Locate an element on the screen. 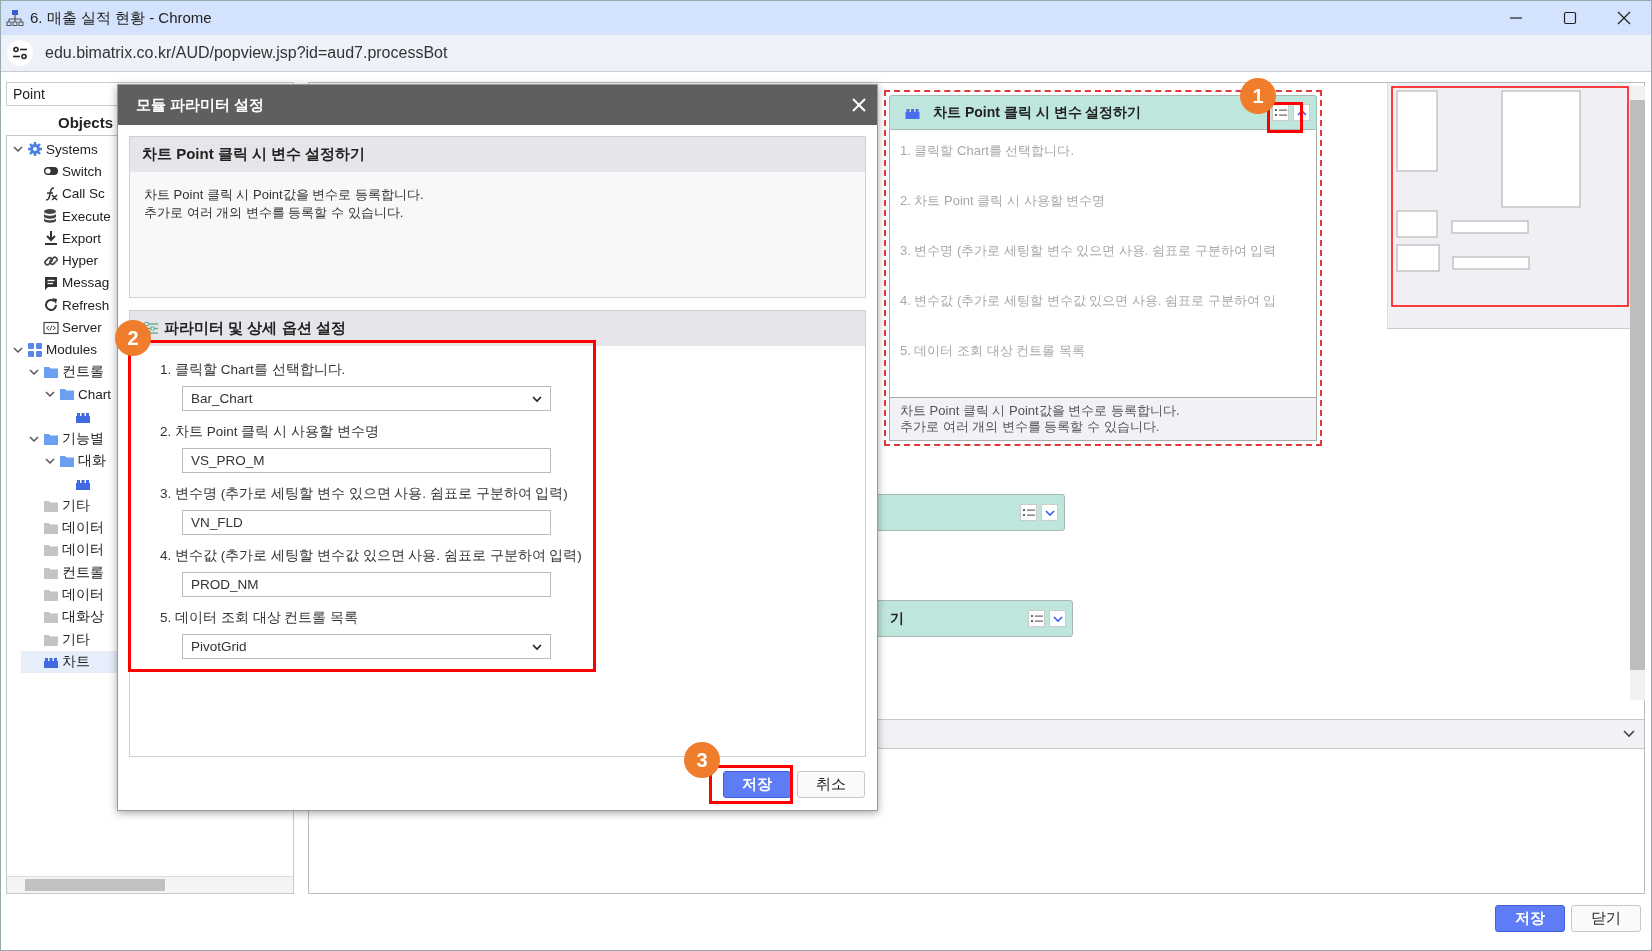 The image size is (1652, 951). section-title: 파라미터 및 상세 옵션 설정 is located at coordinates (255, 328).